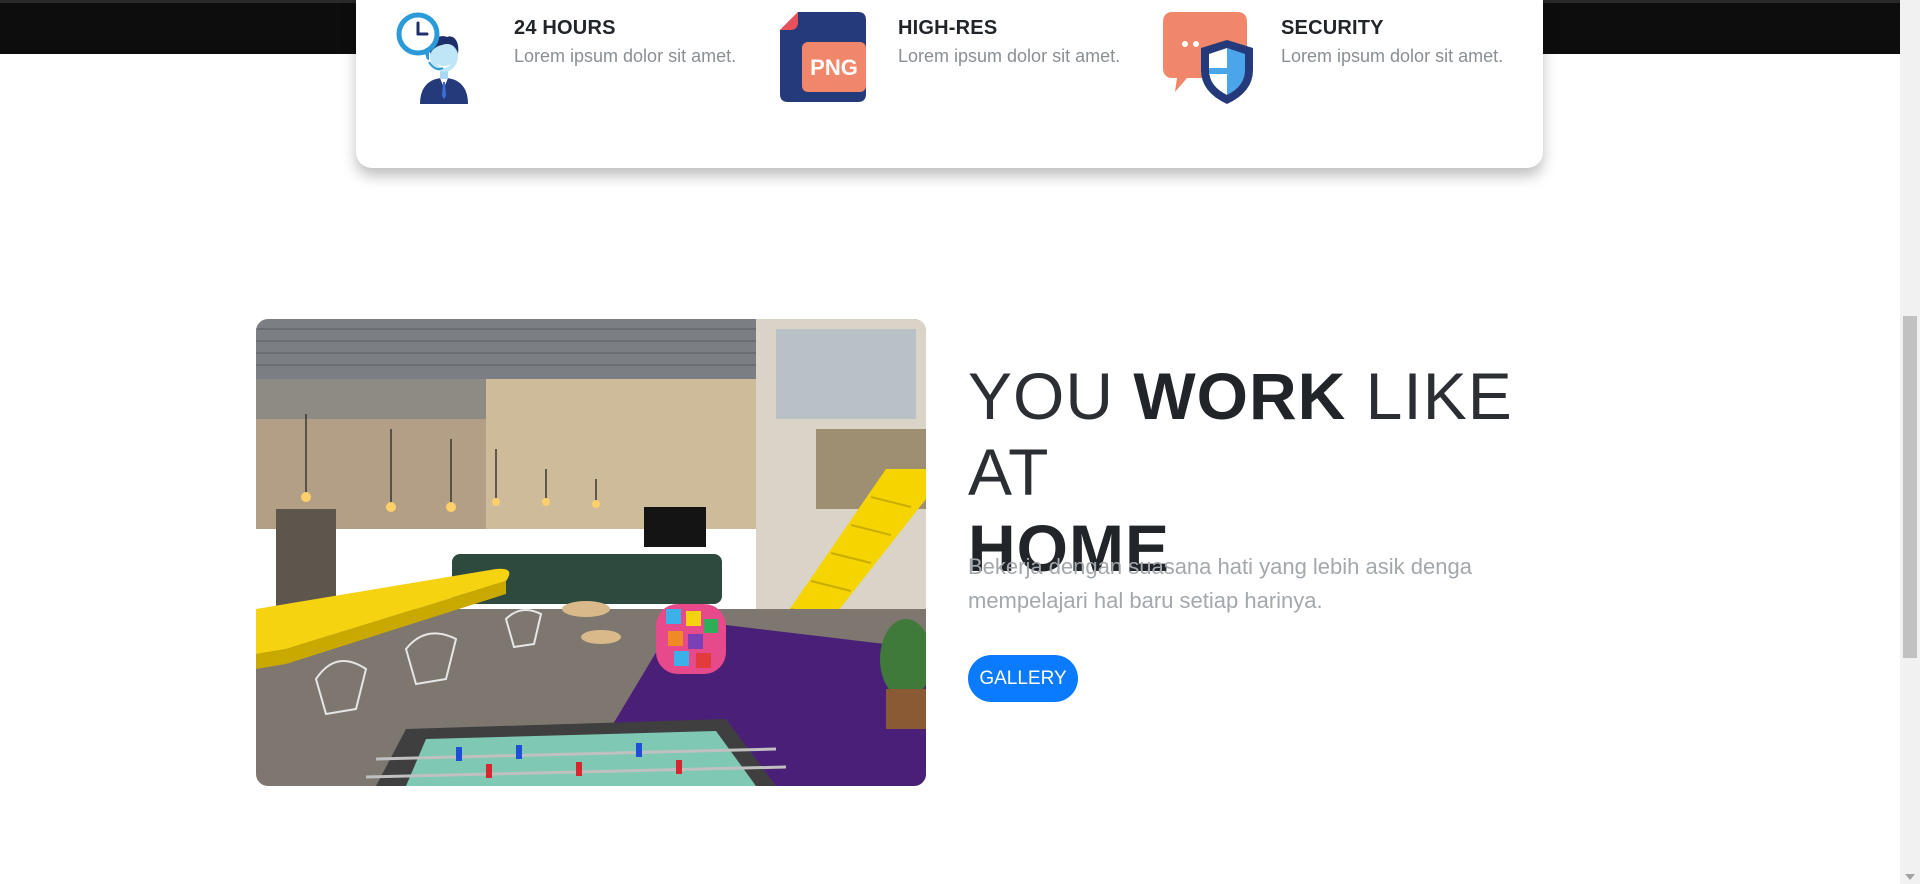 The width and height of the screenshot is (1920, 884). I want to click on chat-shield-icon, so click(1208, 58).